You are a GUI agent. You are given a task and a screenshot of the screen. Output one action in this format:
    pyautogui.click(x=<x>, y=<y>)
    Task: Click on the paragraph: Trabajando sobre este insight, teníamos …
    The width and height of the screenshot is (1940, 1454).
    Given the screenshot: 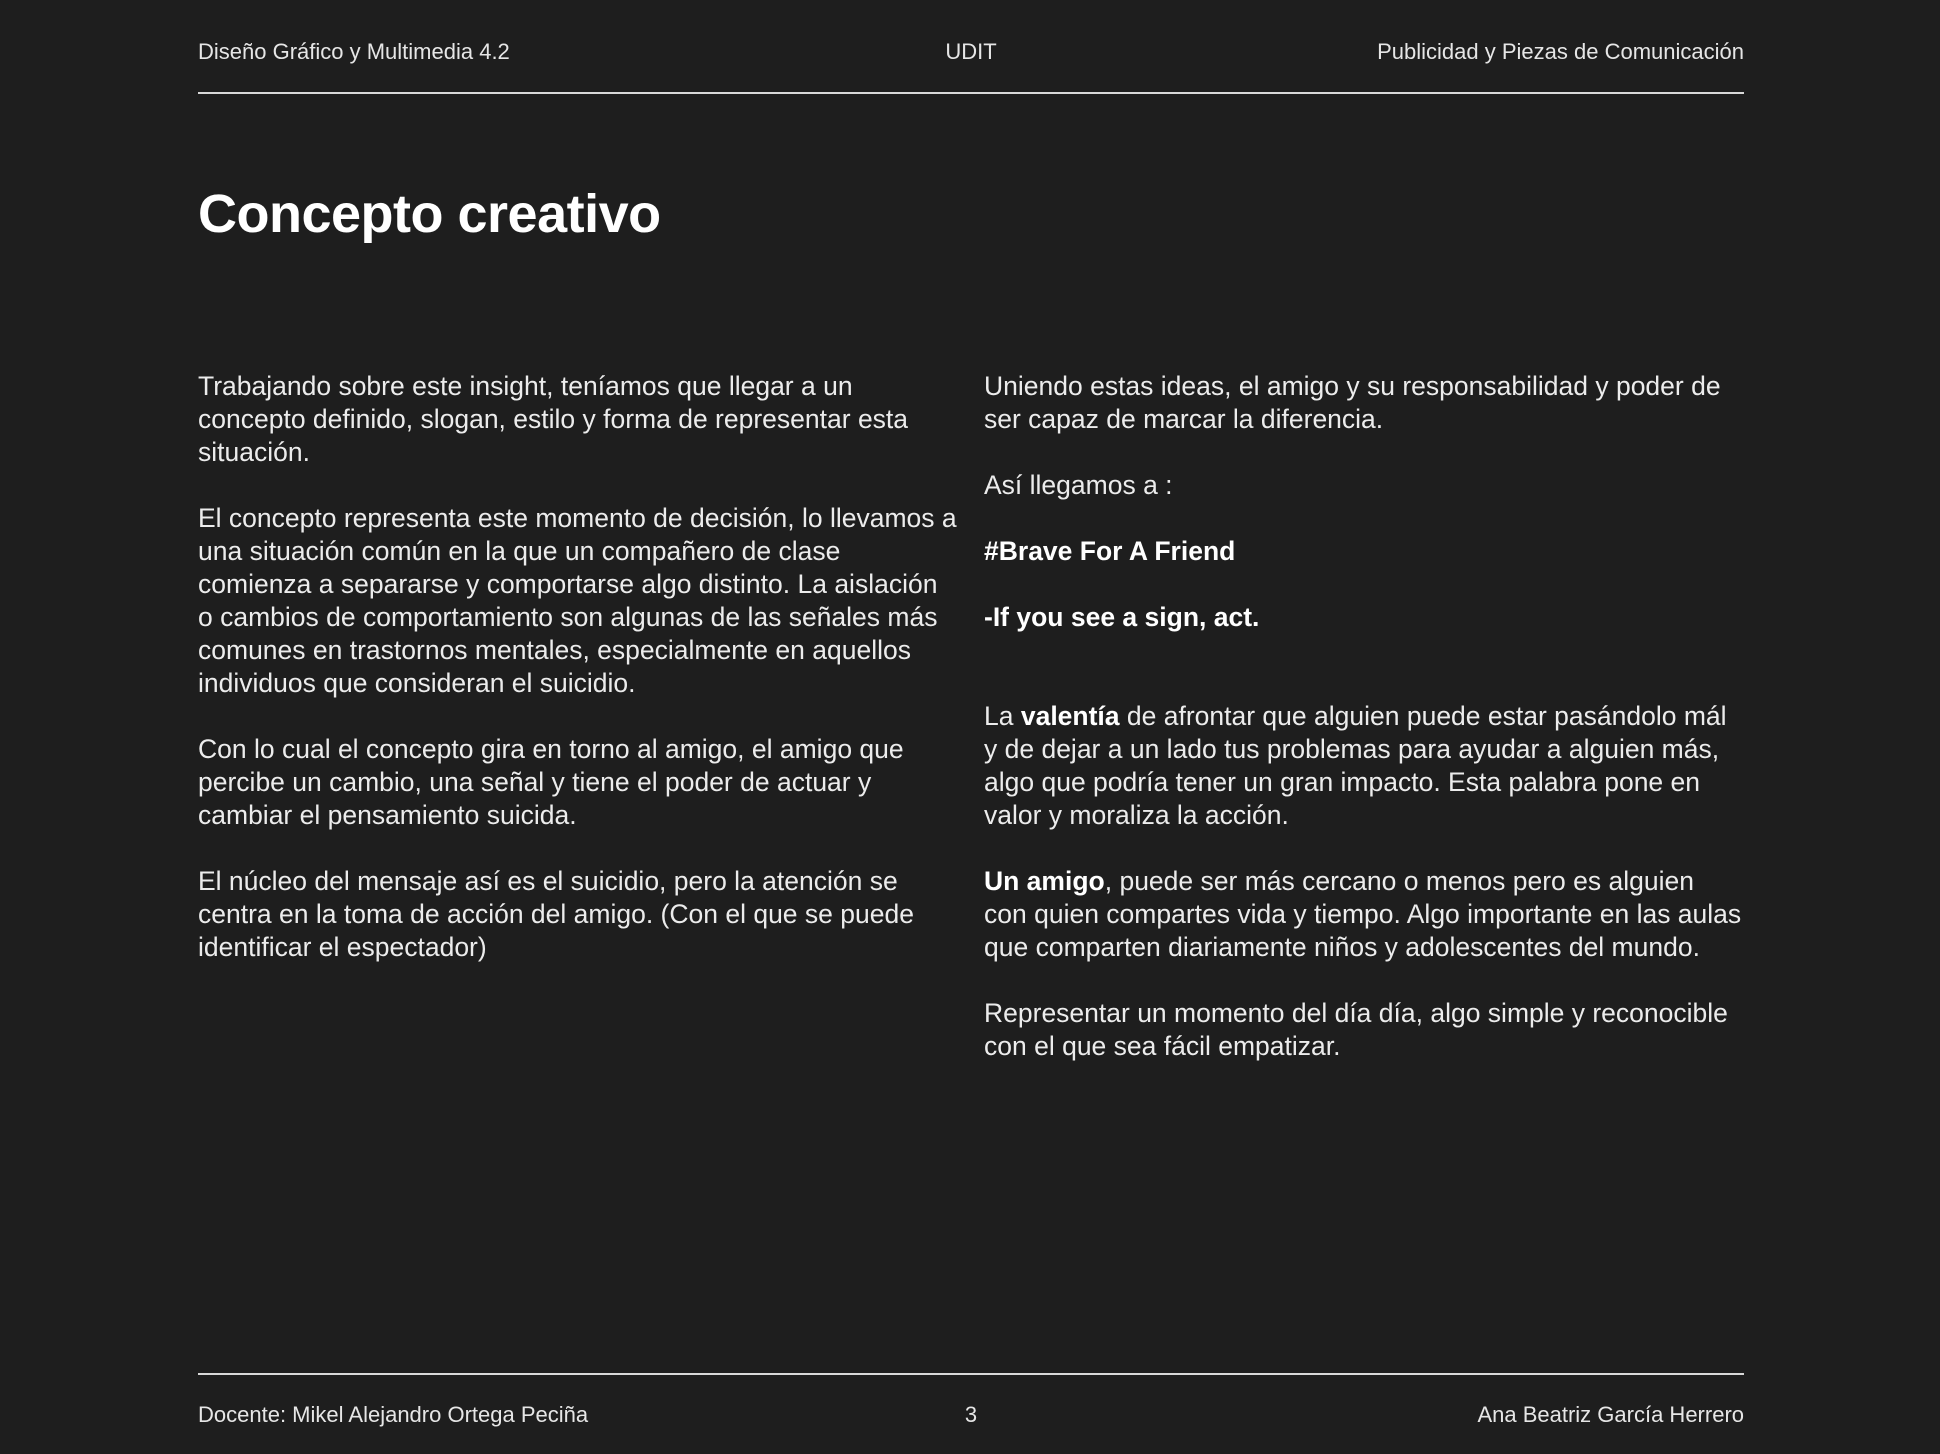 What is the action you would take?
    pyautogui.click(x=553, y=419)
    